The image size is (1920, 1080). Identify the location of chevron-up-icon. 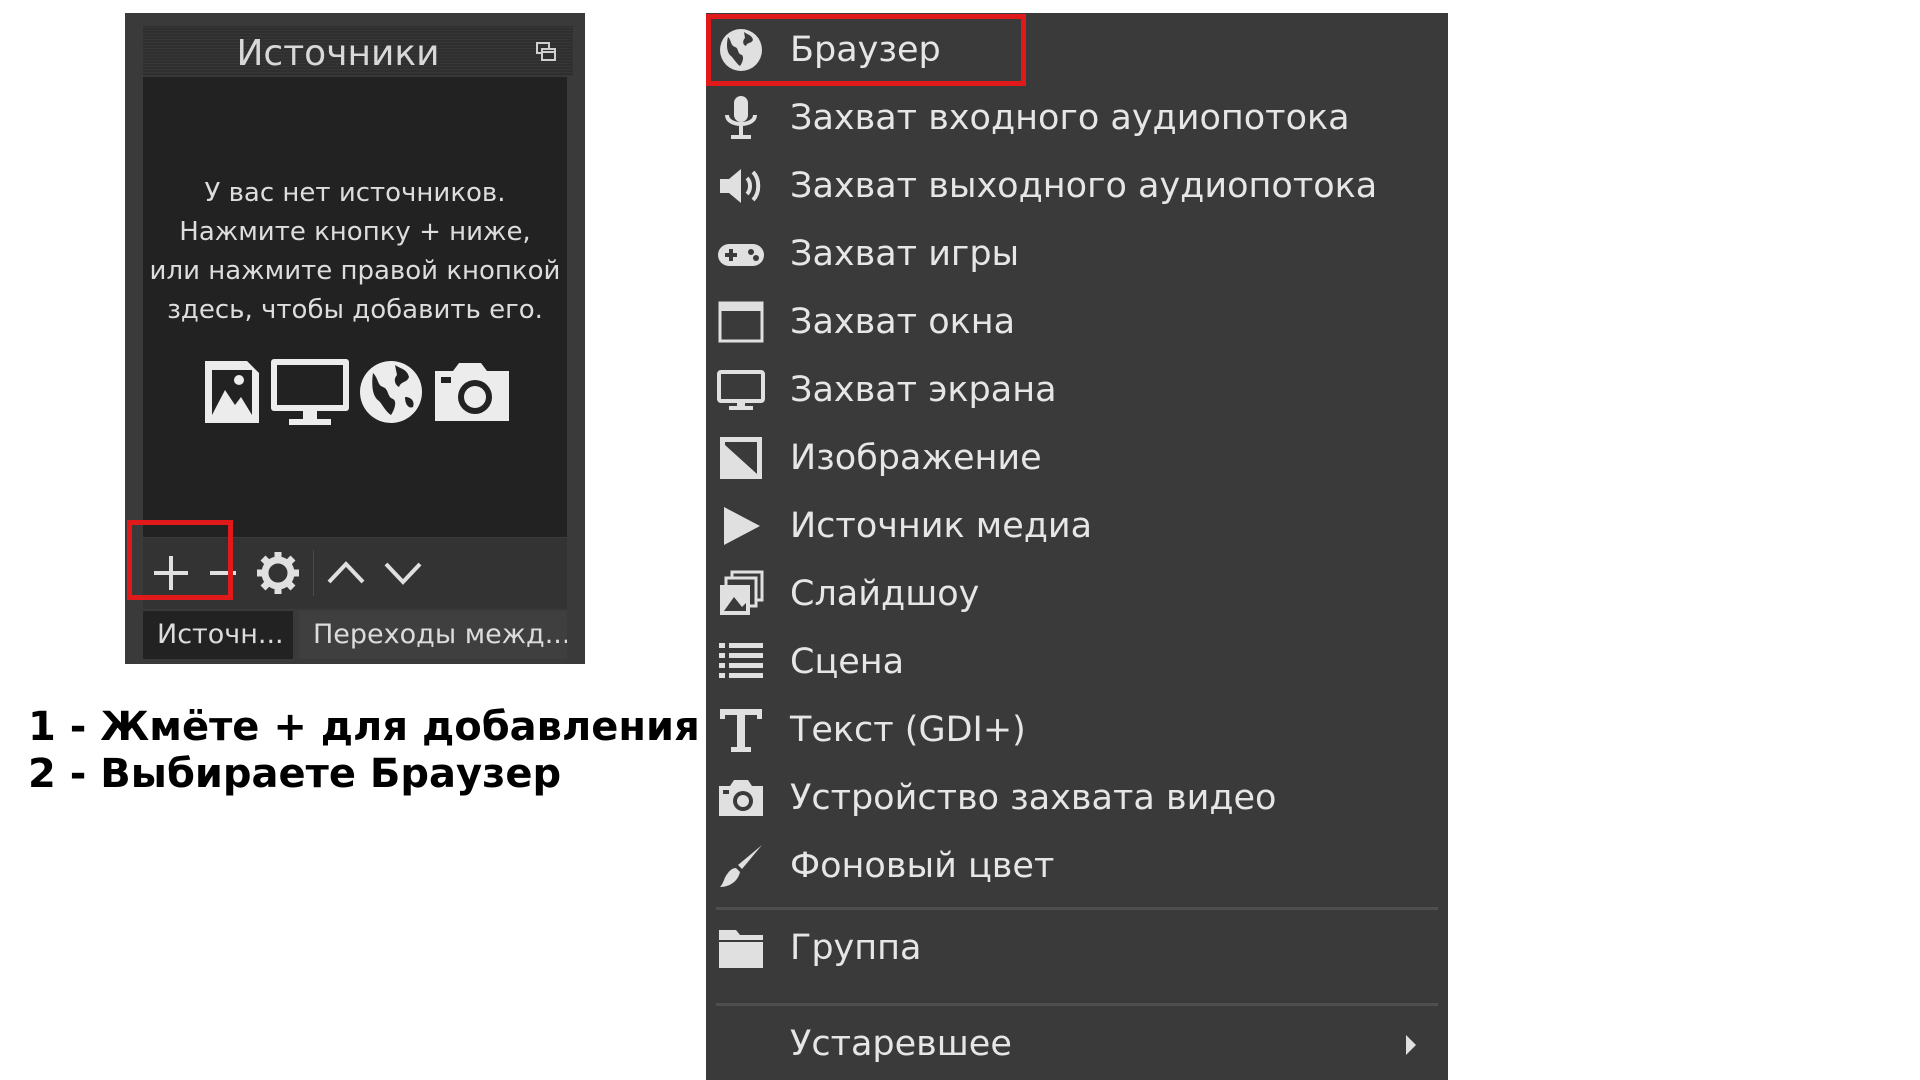
(346, 572).